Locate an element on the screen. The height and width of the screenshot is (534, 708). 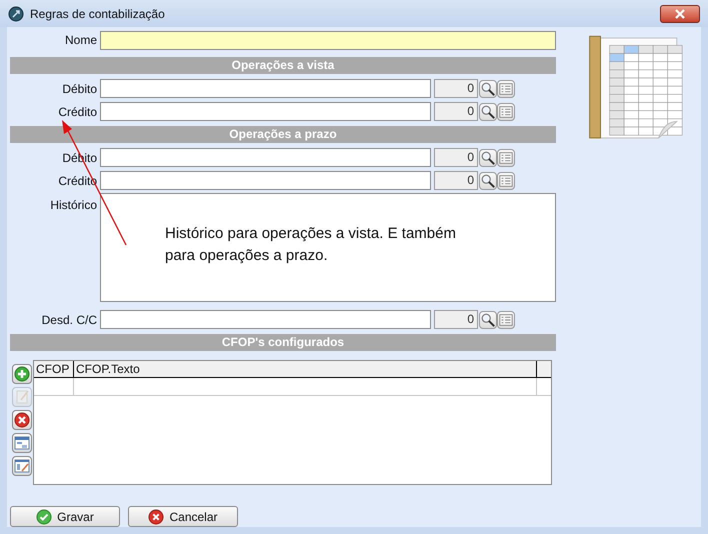
section-header: CFOP's configurados is located at coordinates (283, 342).